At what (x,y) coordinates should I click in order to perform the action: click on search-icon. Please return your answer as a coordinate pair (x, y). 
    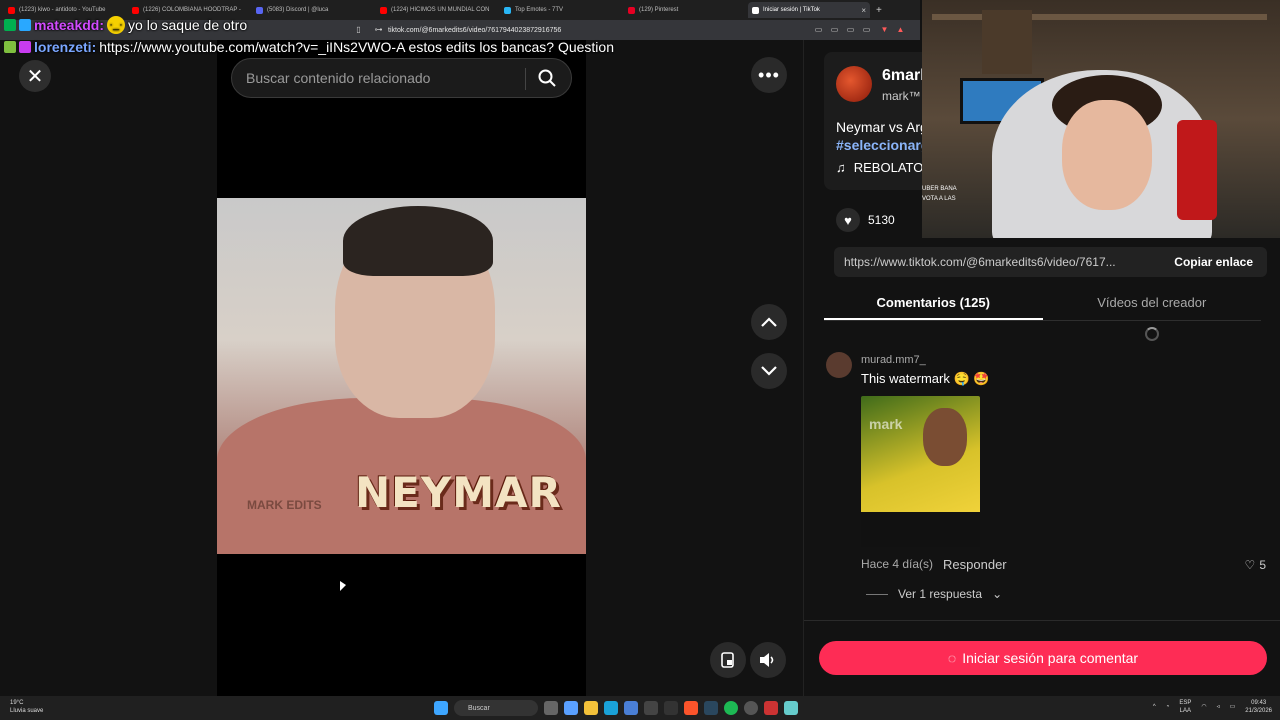
    Looking at the image, I should click on (547, 78).